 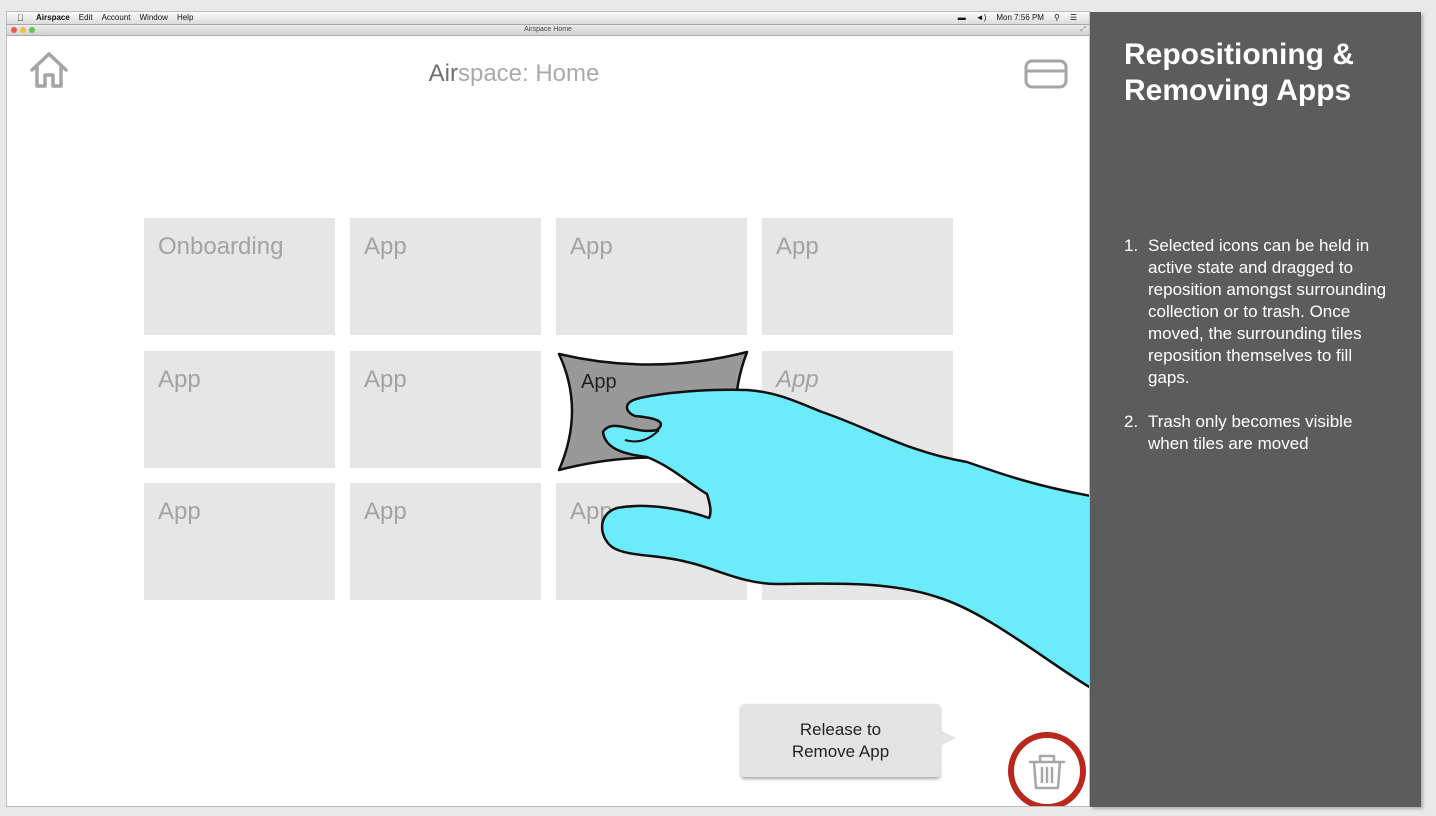 I want to click on menu-items: Airspace Edit Account Window Help, so click(x=114, y=18).